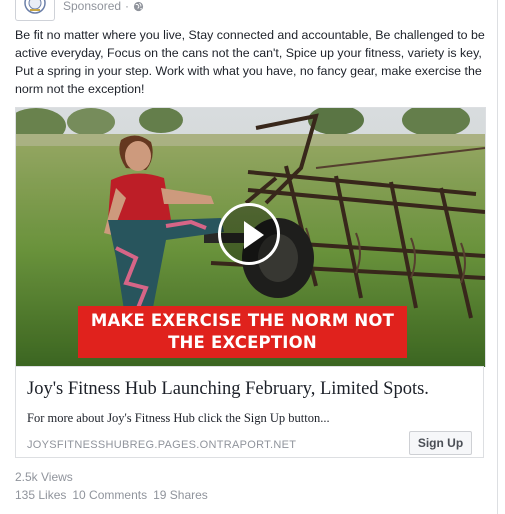 The width and height of the screenshot is (505, 514). I want to click on comments-count: 10 Comments, so click(109, 495).